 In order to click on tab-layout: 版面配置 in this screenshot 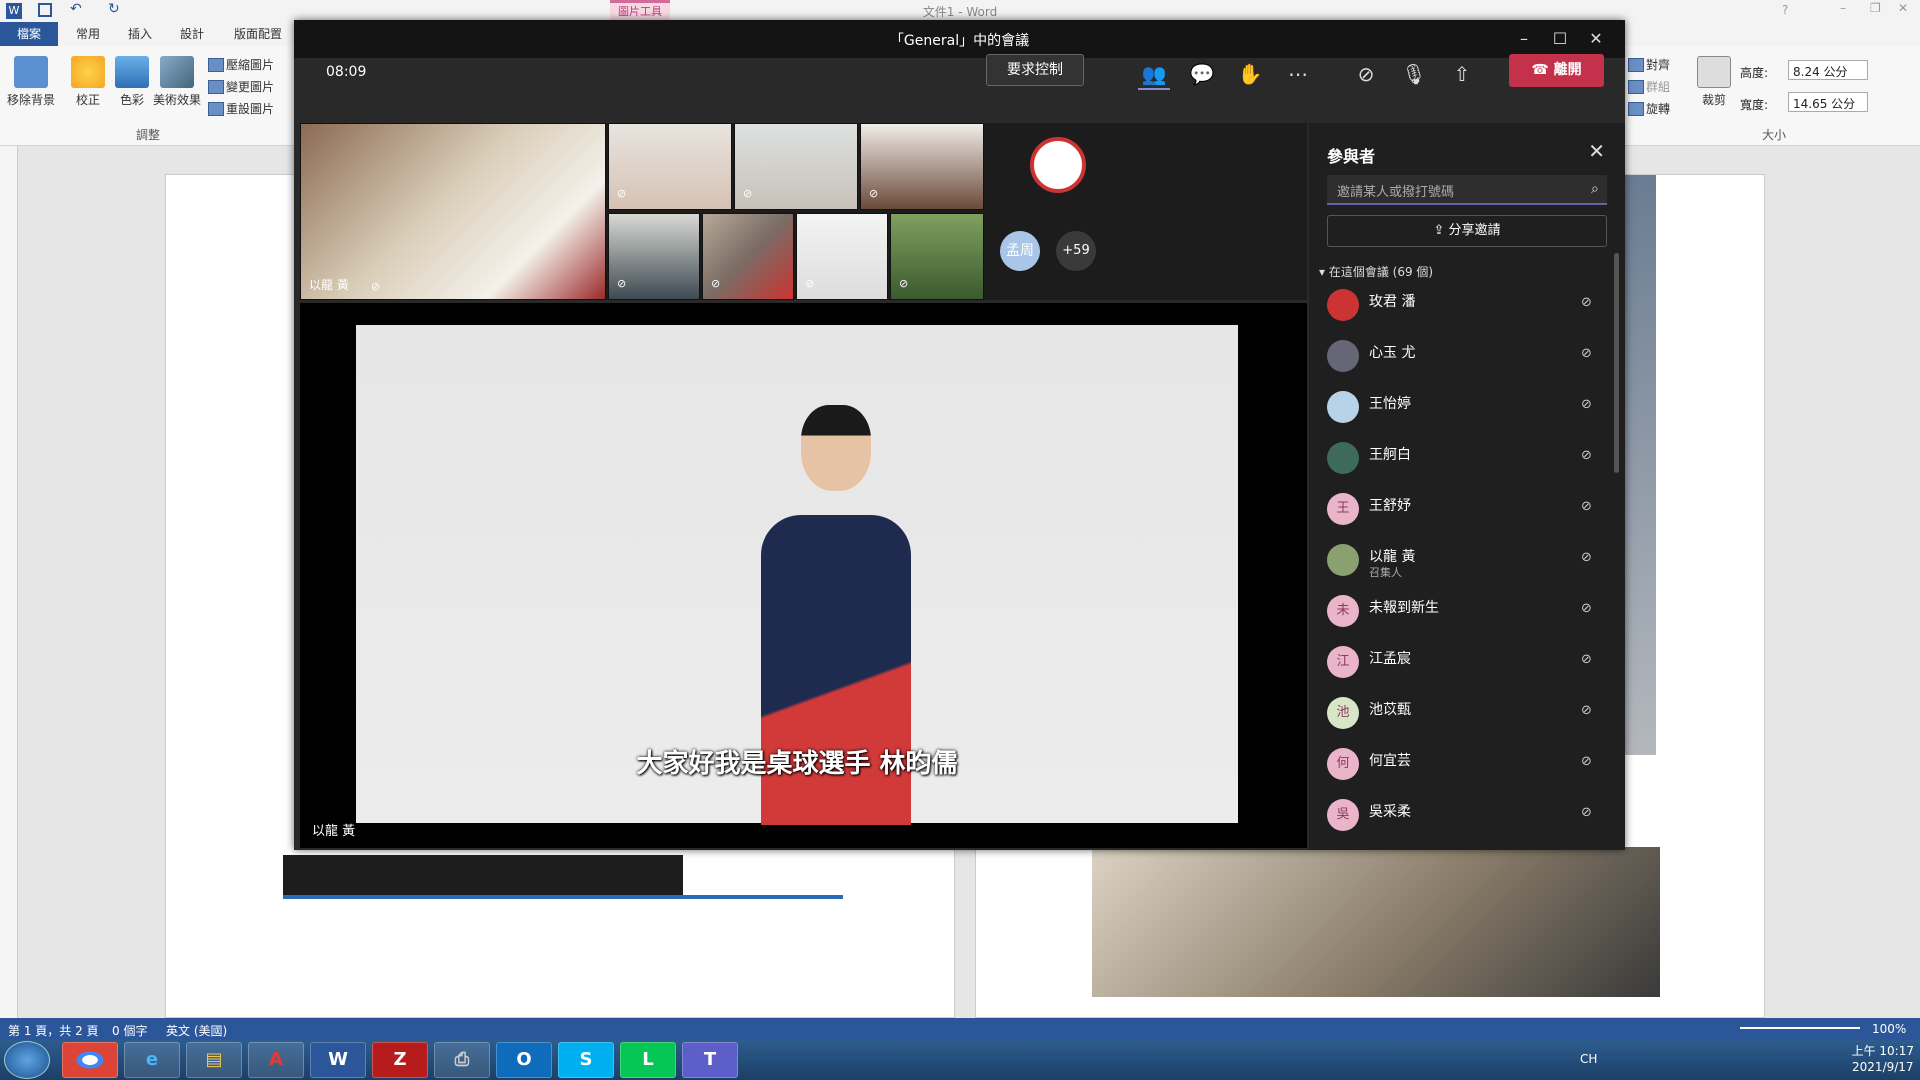, I will do `click(258, 33)`.